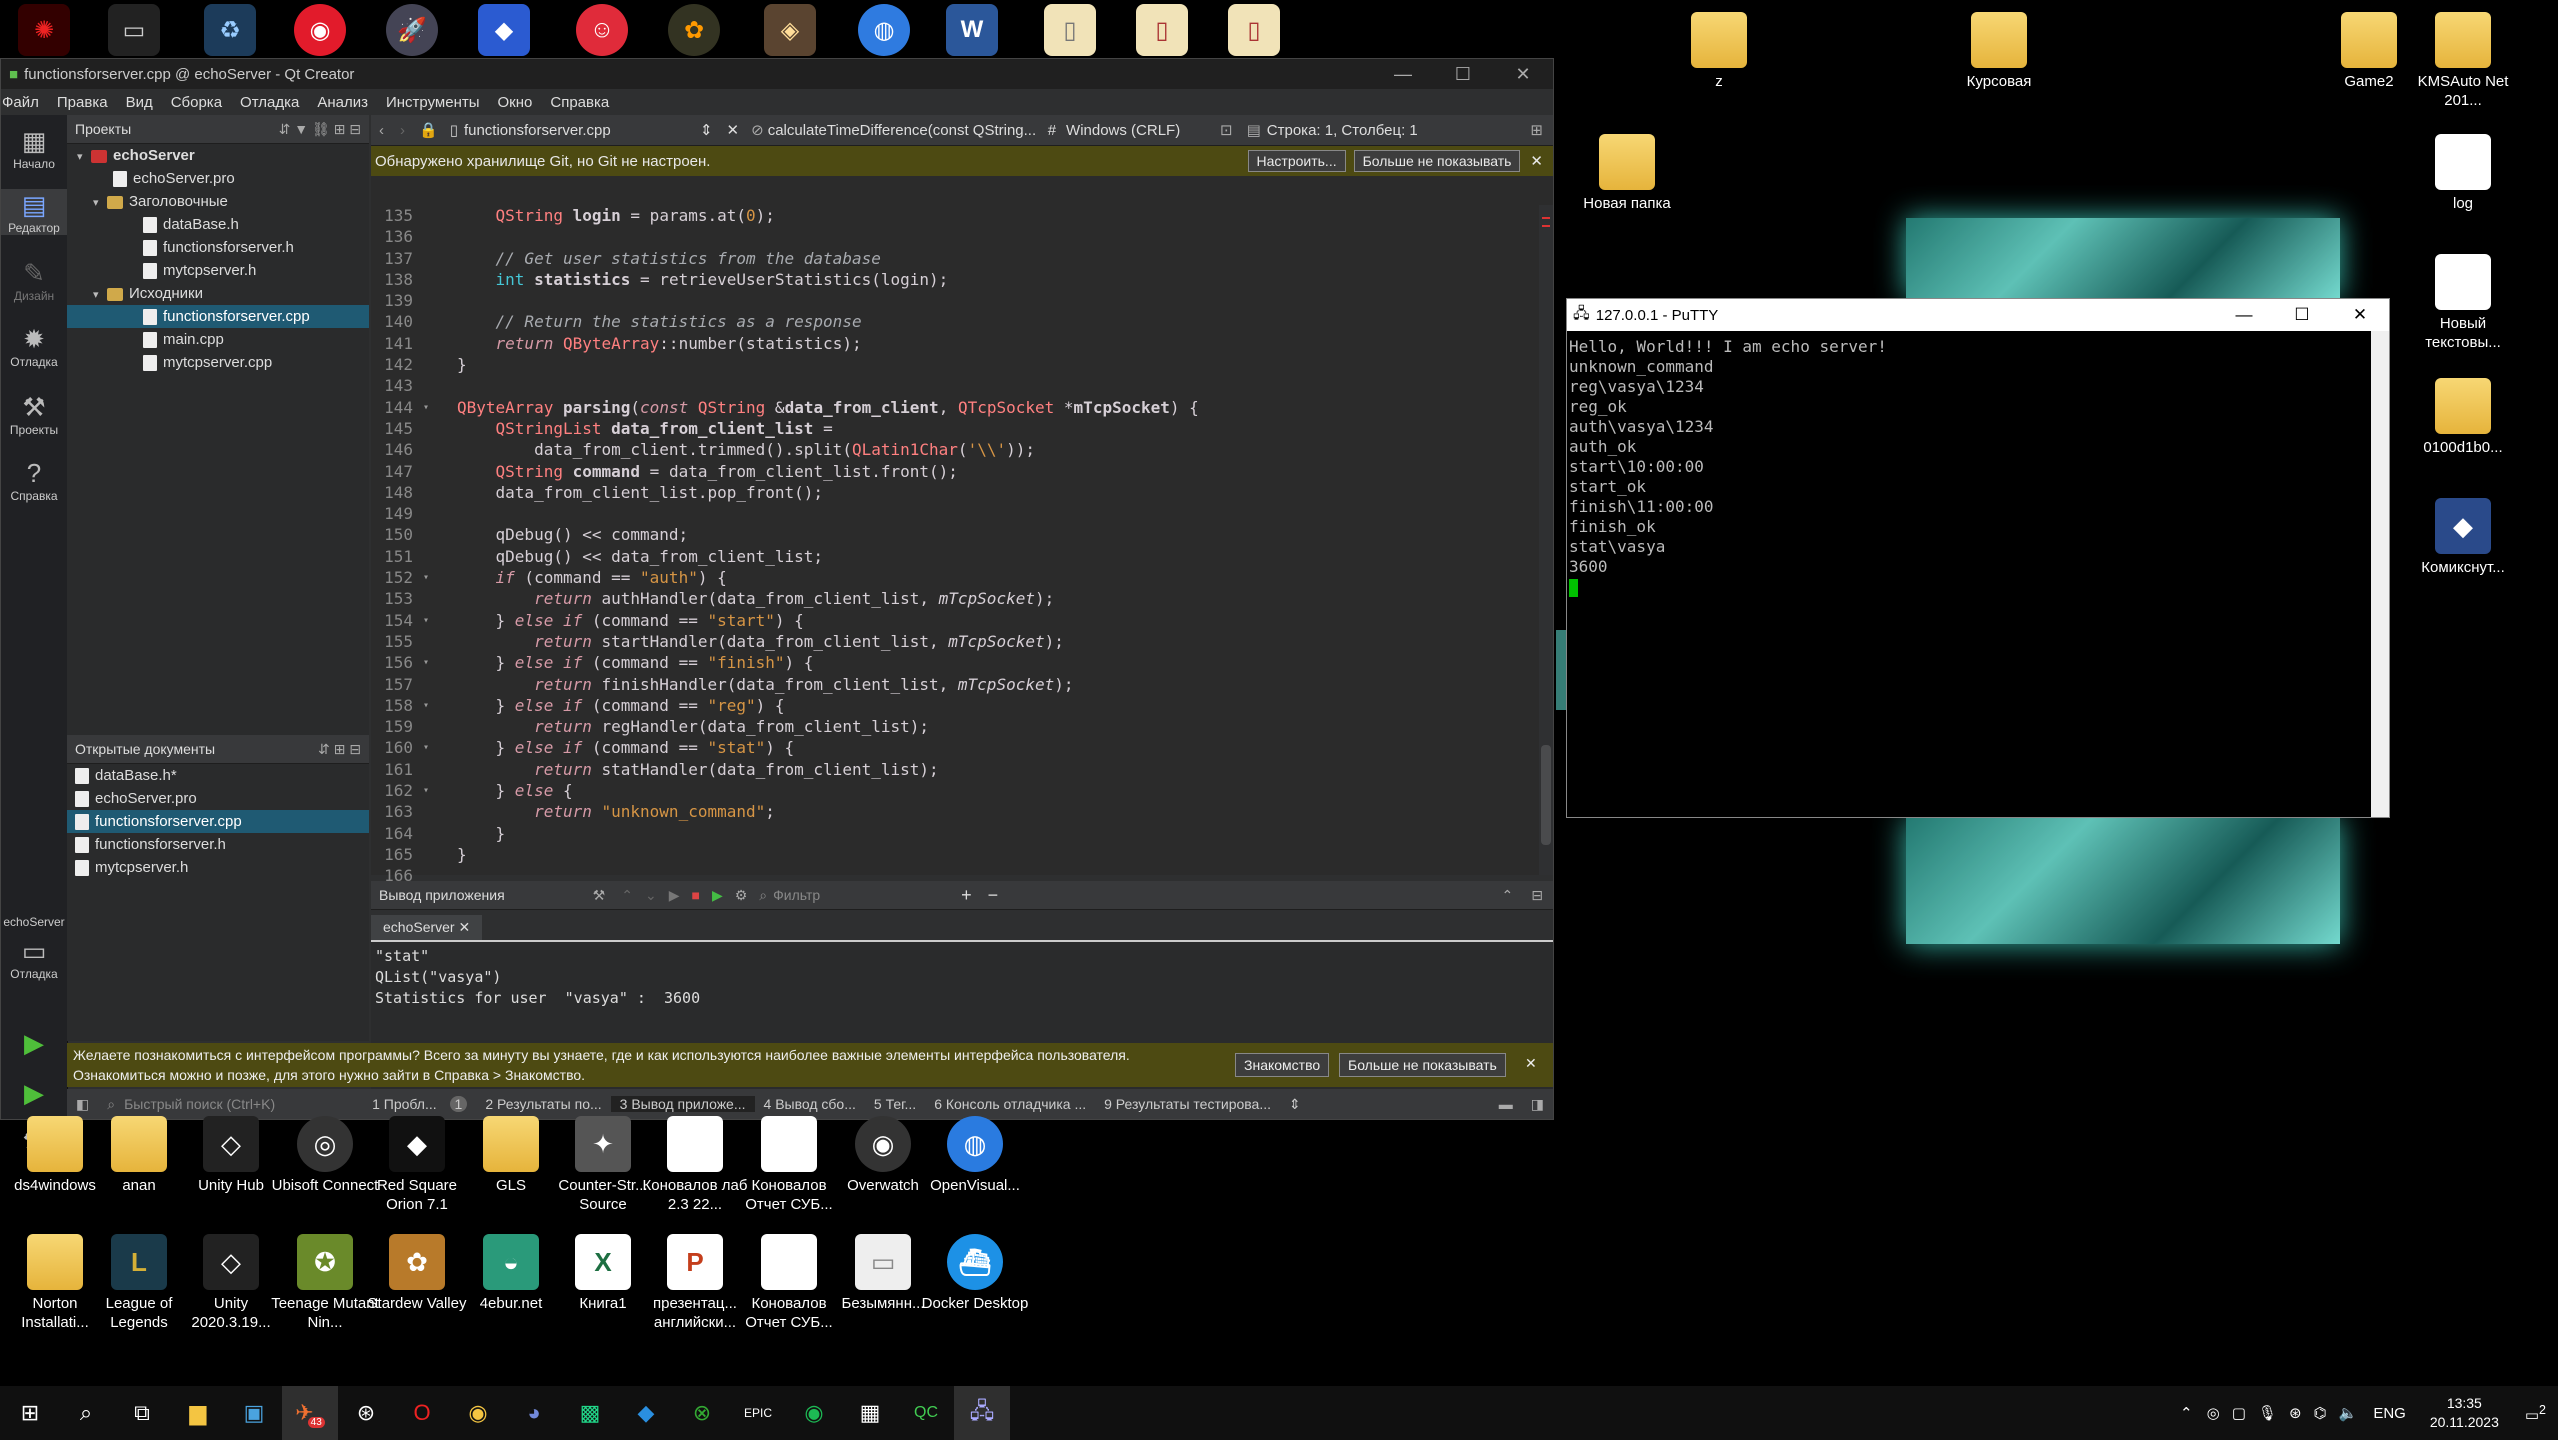 The width and height of the screenshot is (2558, 1440). What do you see at coordinates (34, 414) in the screenshot?
I see `mode-projects: ⚒ Проекты` at bounding box center [34, 414].